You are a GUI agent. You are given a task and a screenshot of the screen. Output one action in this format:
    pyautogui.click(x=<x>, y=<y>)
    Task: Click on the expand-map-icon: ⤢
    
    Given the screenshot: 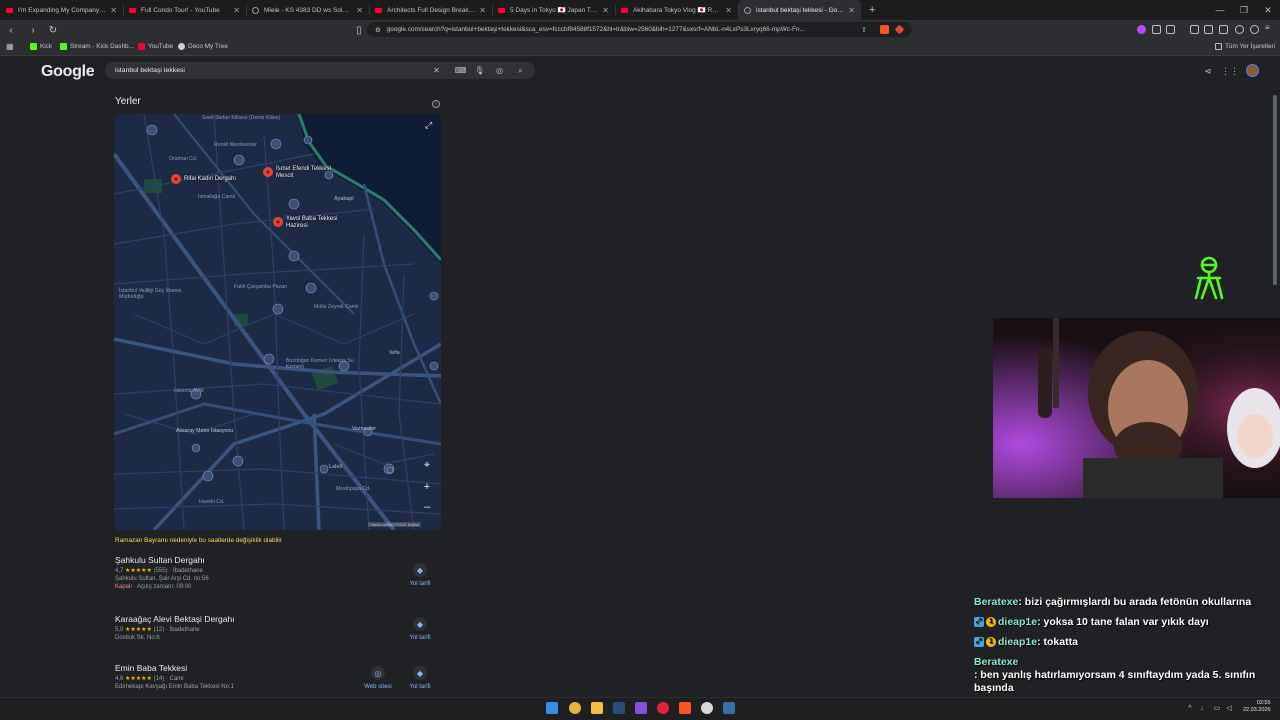 What is the action you would take?
    pyautogui.click(x=428, y=125)
    